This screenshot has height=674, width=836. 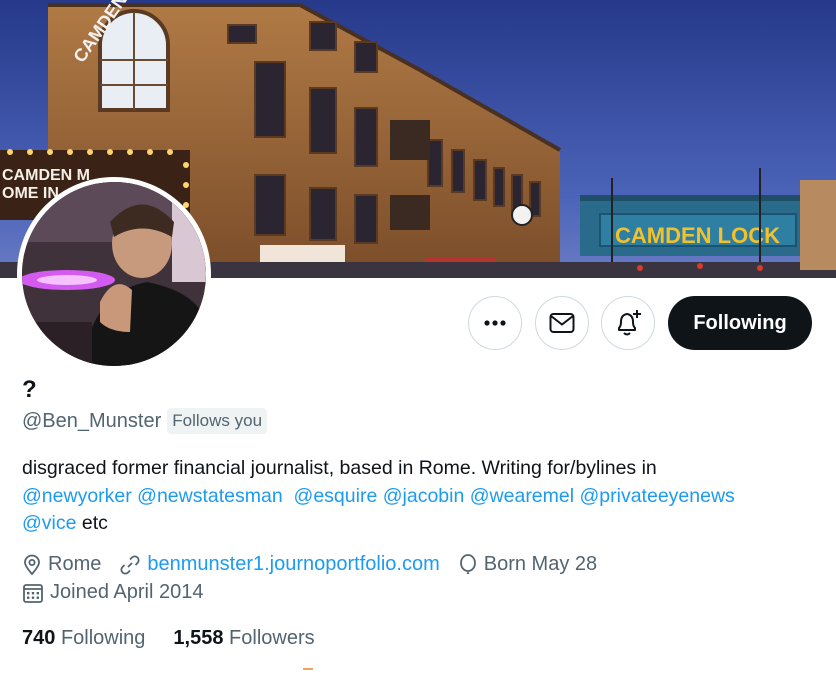 I want to click on bio-tail: etc, so click(x=94, y=523).